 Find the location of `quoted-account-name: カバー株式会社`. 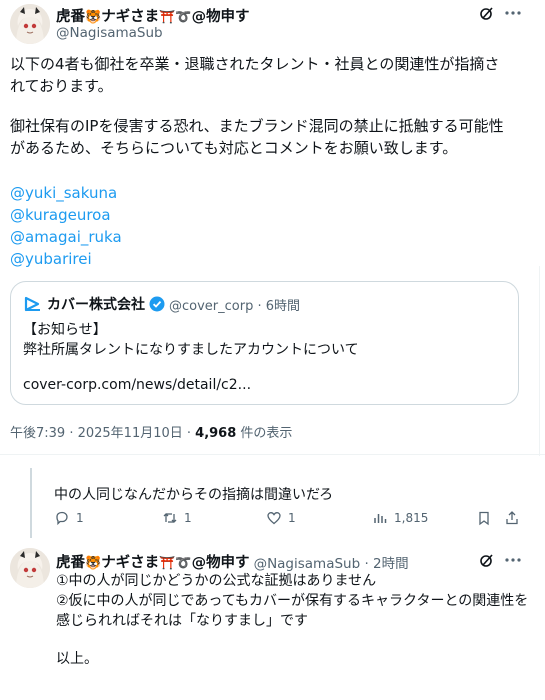

quoted-account-name: カバー株式会社 is located at coordinates (96, 305).